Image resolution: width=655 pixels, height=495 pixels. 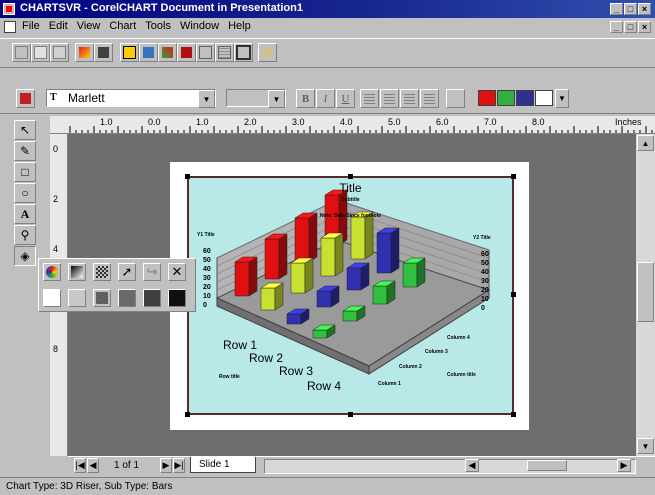 What do you see at coordinates (409, 98) in the screenshot?
I see `align-right-button` at bounding box center [409, 98].